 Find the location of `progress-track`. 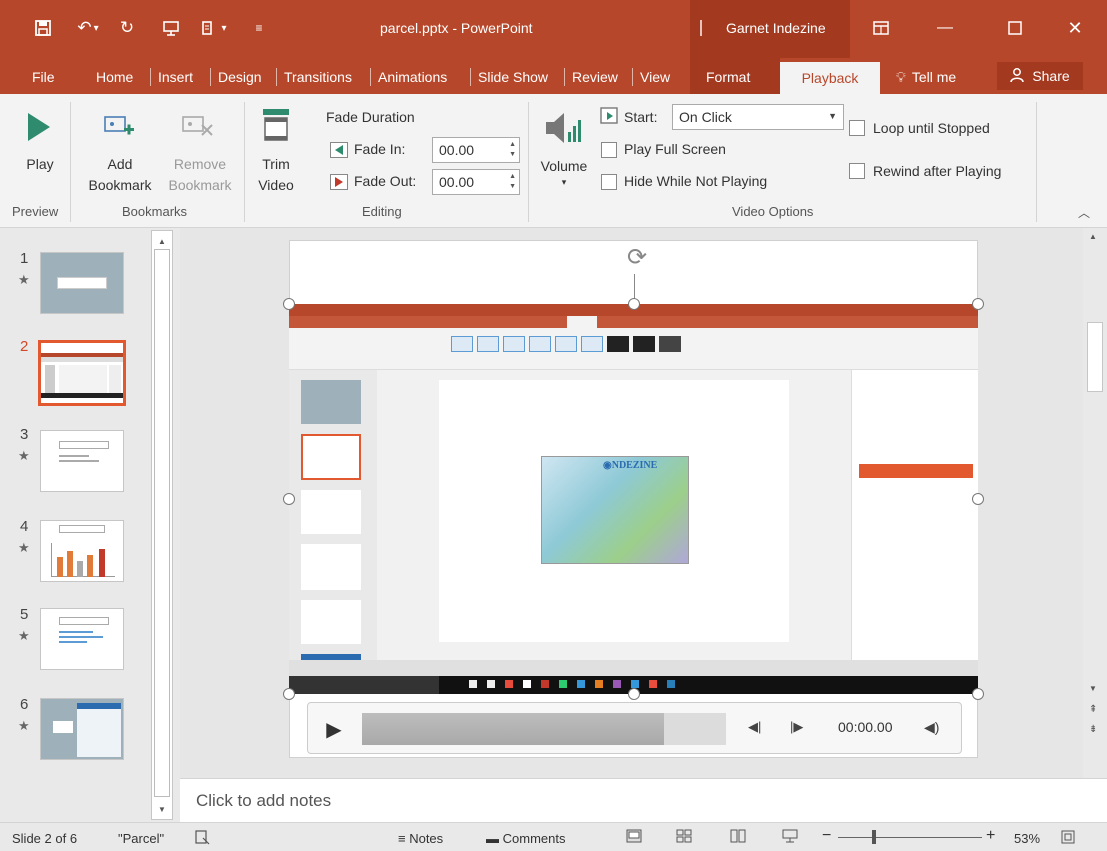

progress-track is located at coordinates (544, 729).